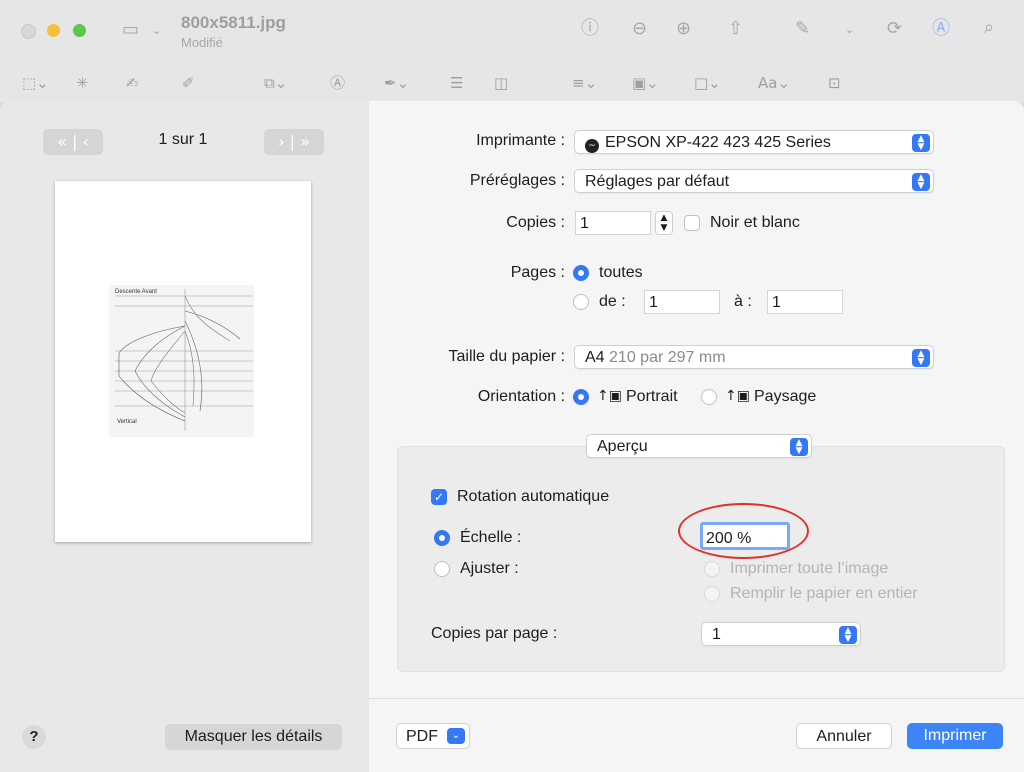 The width and height of the screenshot is (1024, 772). What do you see at coordinates (79, 30) in the screenshot?
I see `zoom-window-button` at bounding box center [79, 30].